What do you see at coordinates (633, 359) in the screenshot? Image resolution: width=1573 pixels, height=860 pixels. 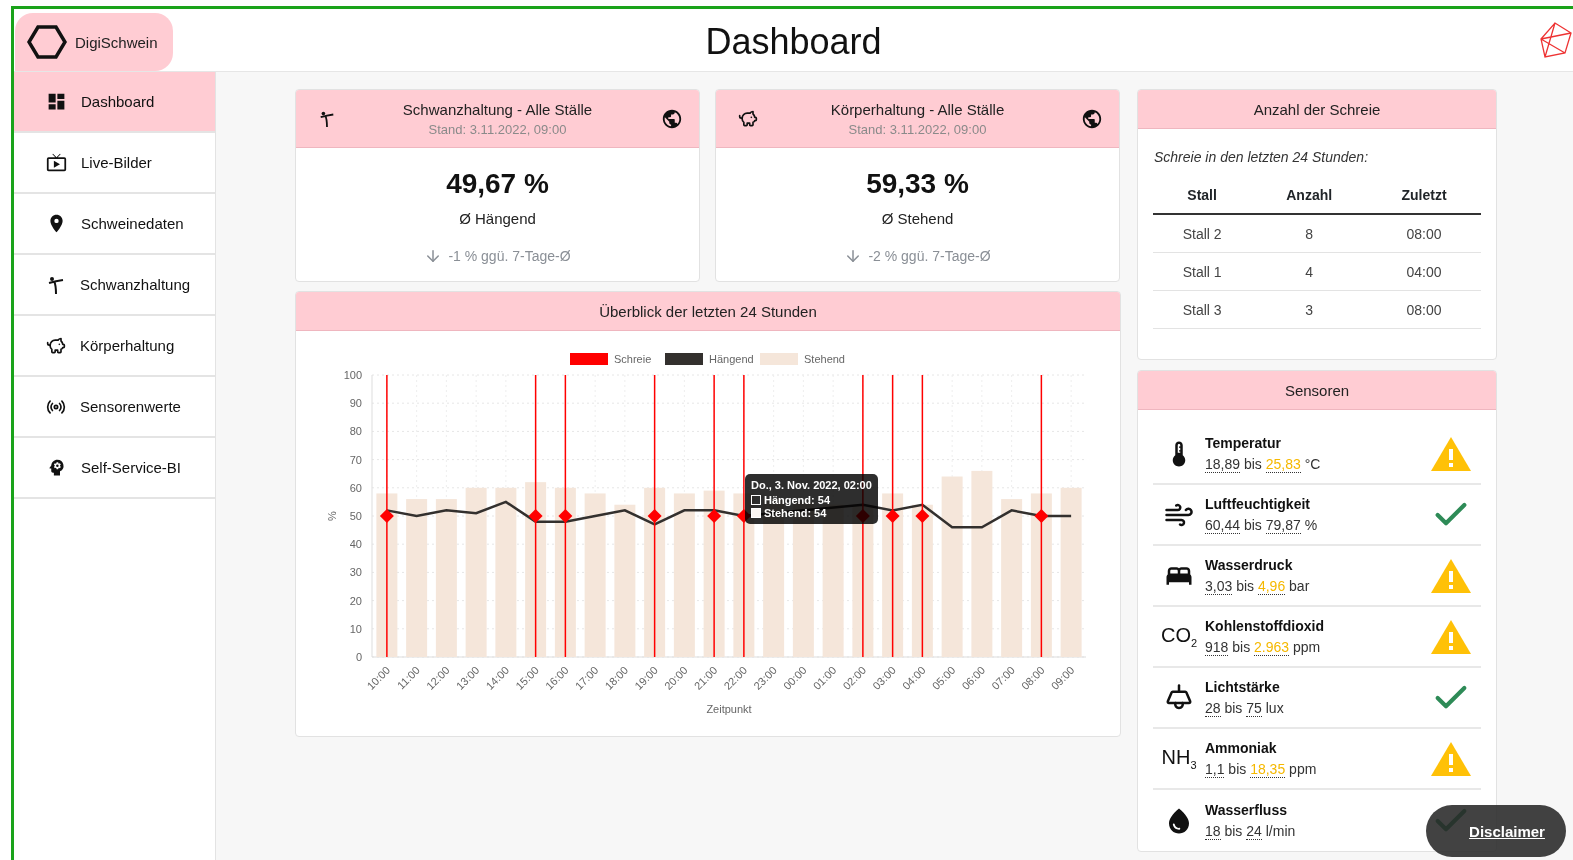 I see `legend-label: Schreie` at bounding box center [633, 359].